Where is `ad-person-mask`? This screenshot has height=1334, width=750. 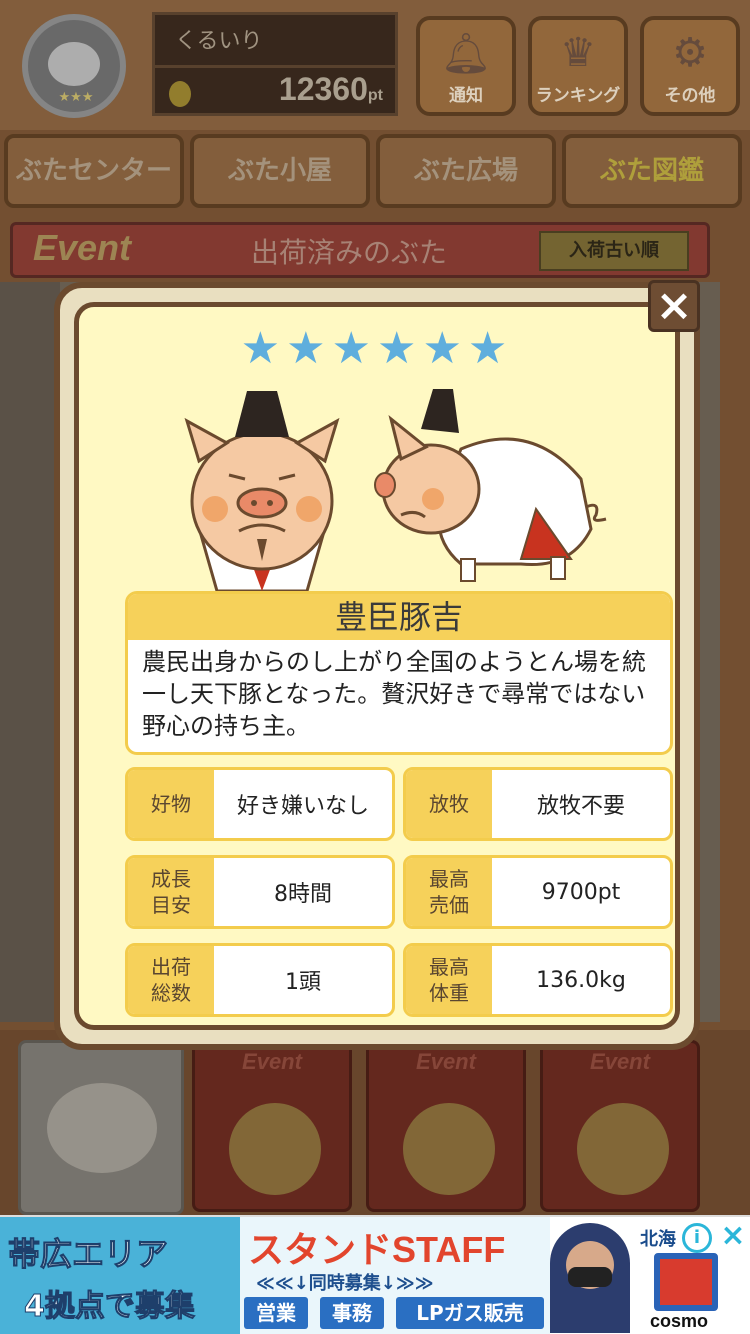
ad-person-mask is located at coordinates (590, 1277).